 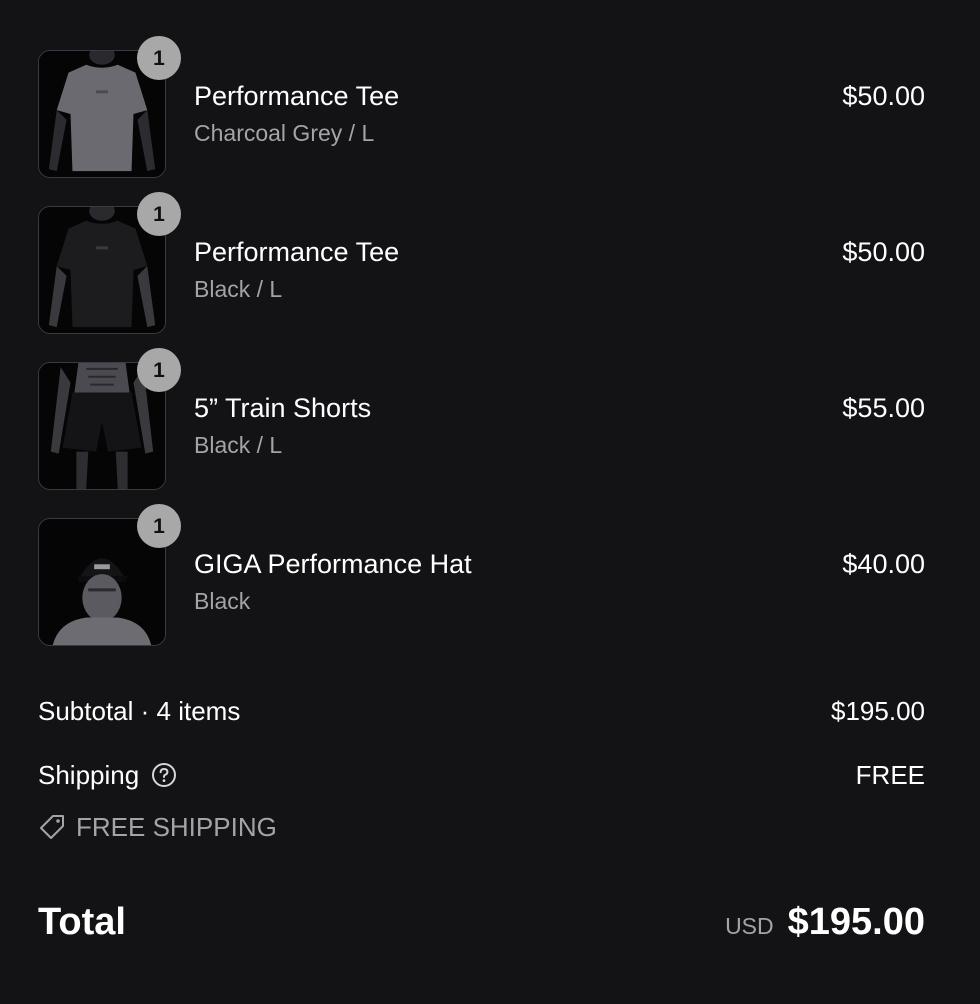 What do you see at coordinates (222, 601) in the screenshot?
I see `item-variant: Black` at bounding box center [222, 601].